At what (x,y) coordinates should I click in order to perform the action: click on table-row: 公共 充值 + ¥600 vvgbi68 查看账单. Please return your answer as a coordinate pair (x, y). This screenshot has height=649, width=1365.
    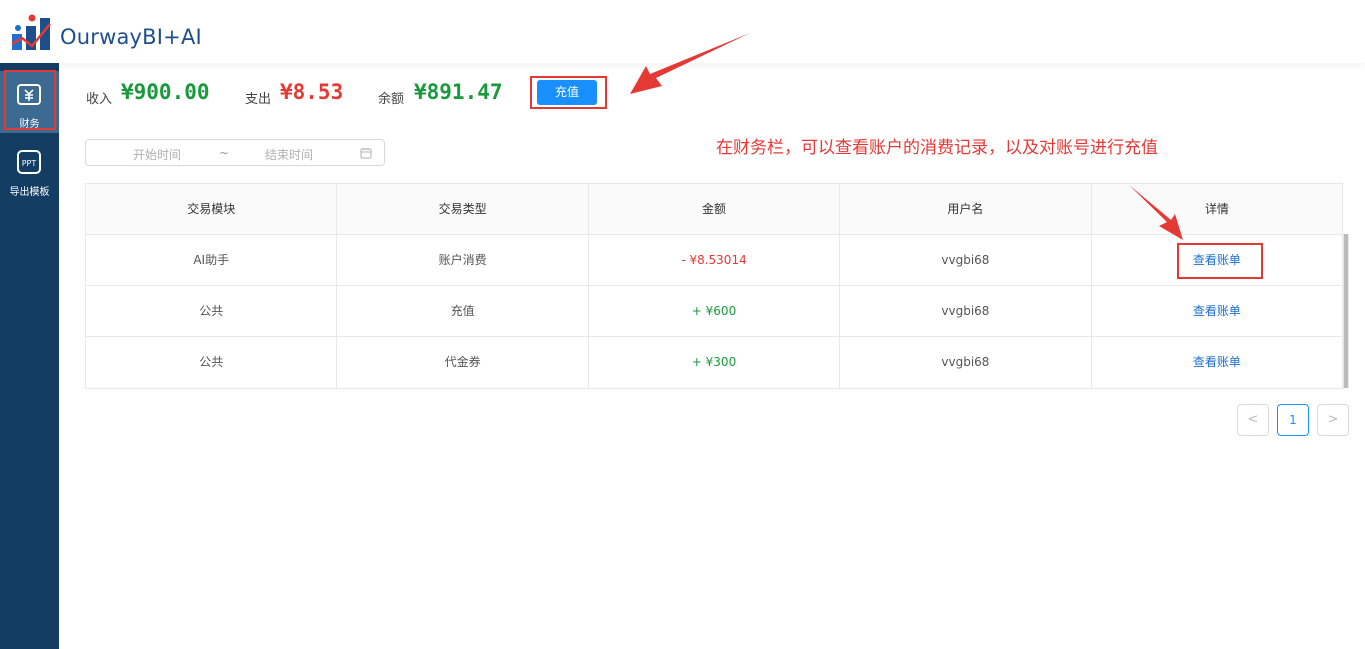
    Looking at the image, I should click on (714, 311).